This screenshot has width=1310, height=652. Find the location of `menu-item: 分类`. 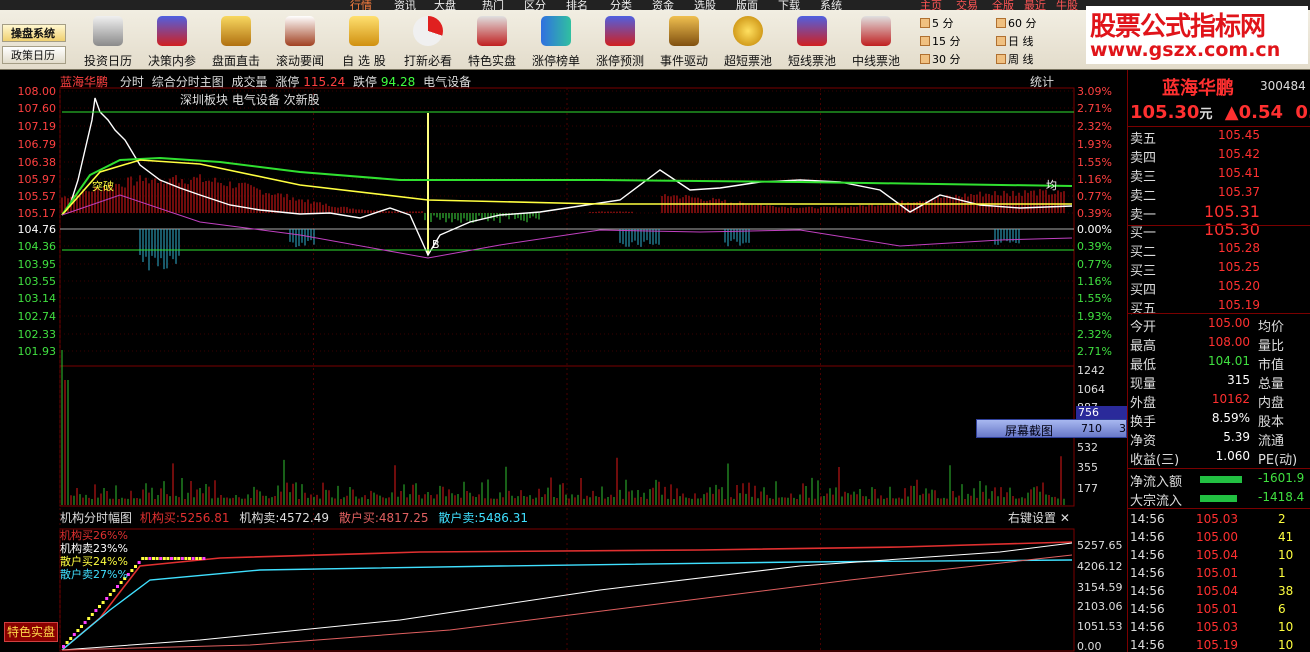

menu-item: 分类 is located at coordinates (621, 5).